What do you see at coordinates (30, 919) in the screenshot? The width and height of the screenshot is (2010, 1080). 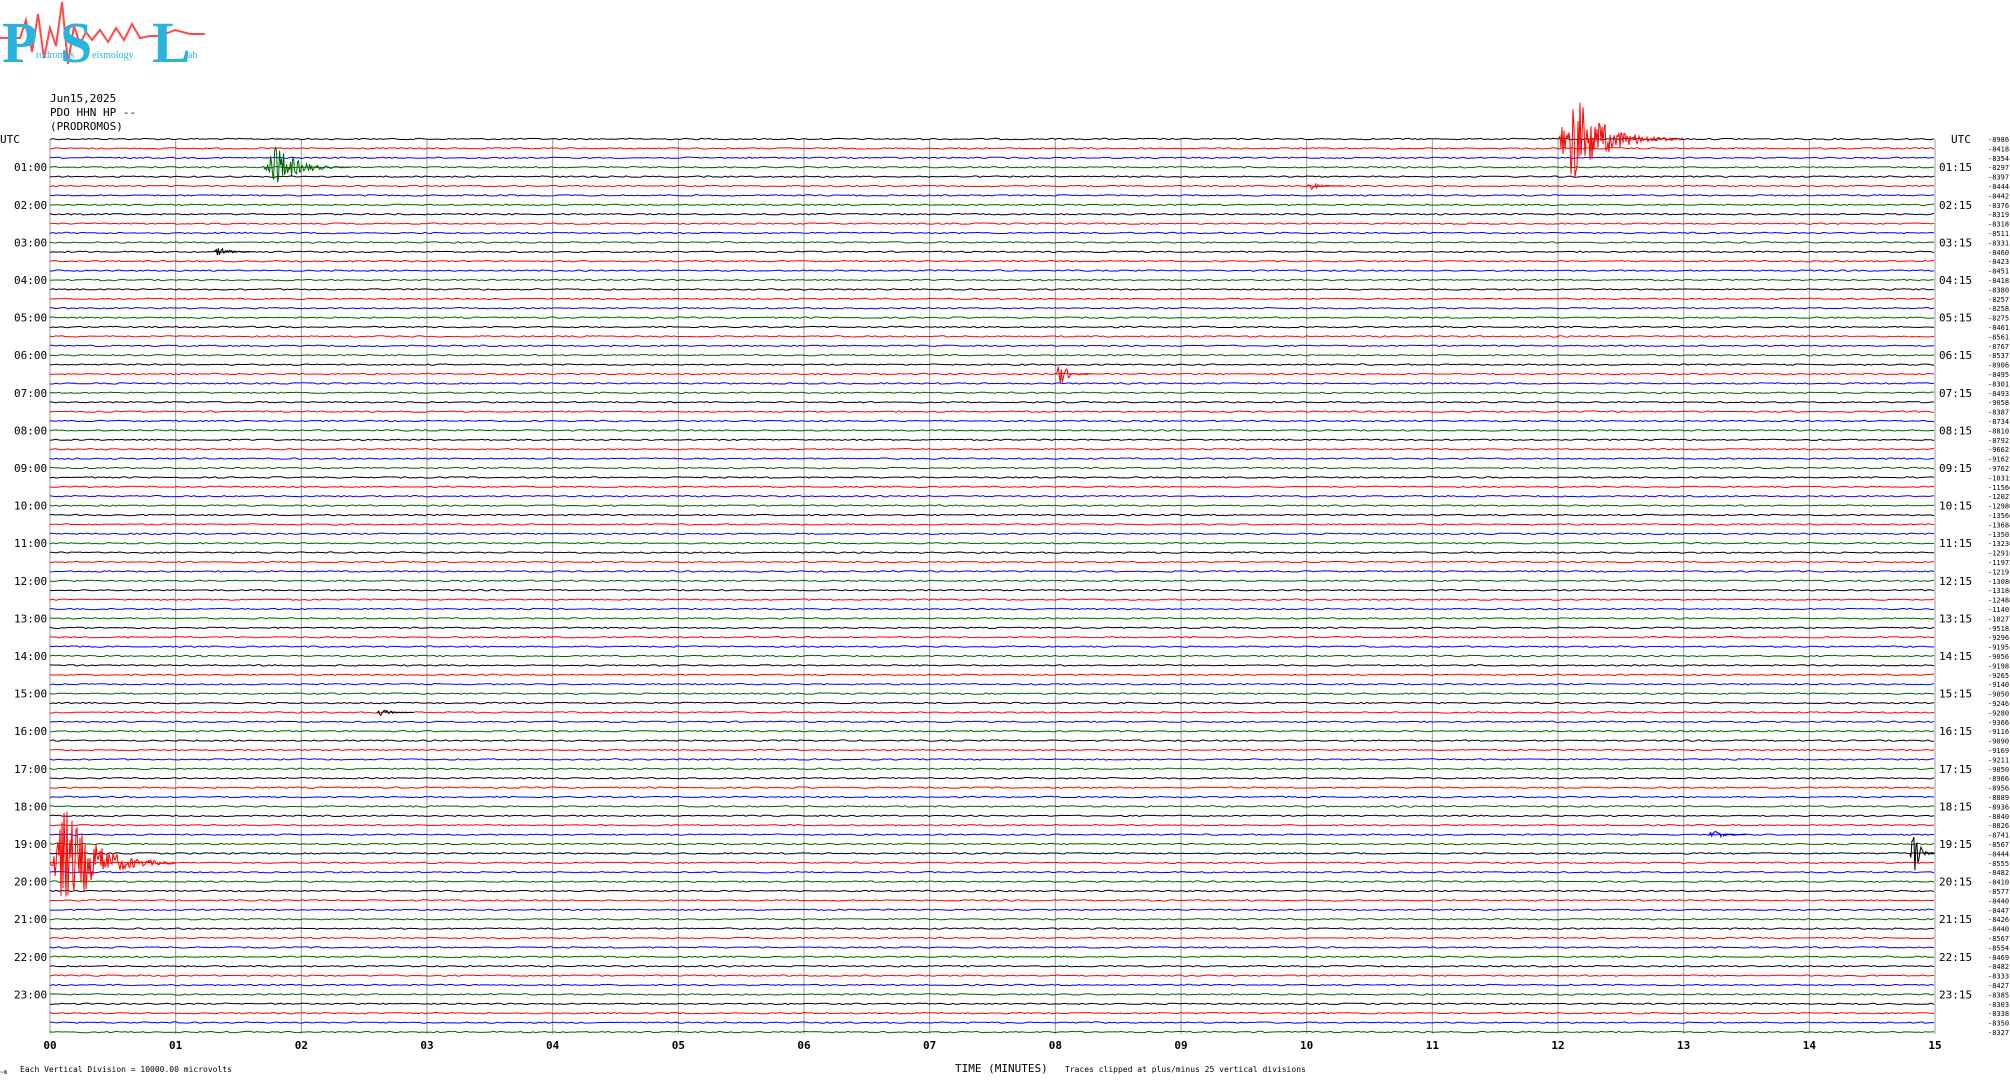 I see `left-hour-label: 21:00` at bounding box center [30, 919].